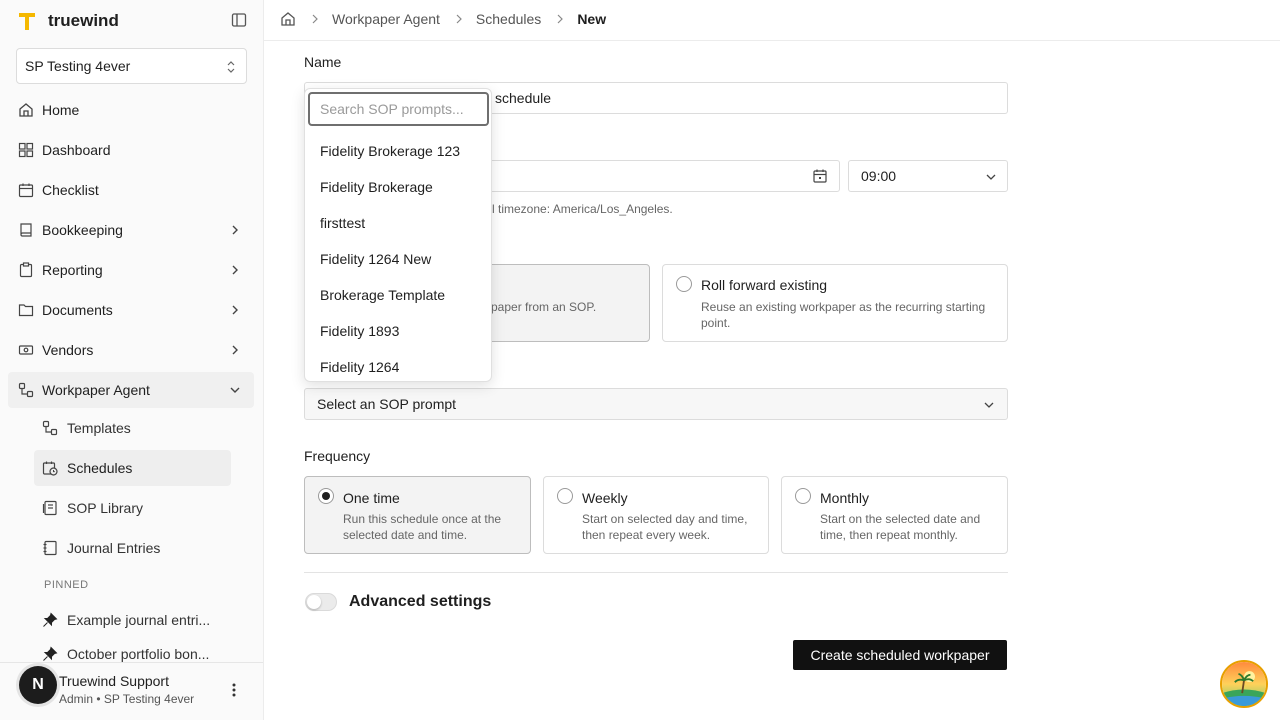  Describe the element at coordinates (78, 66) in the screenshot. I see `org-selector-value: SP Testing 4ever` at that location.